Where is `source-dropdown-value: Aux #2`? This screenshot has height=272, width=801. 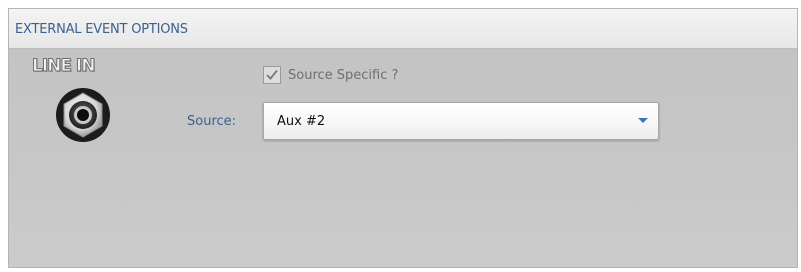 source-dropdown-value: Aux #2 is located at coordinates (301, 121).